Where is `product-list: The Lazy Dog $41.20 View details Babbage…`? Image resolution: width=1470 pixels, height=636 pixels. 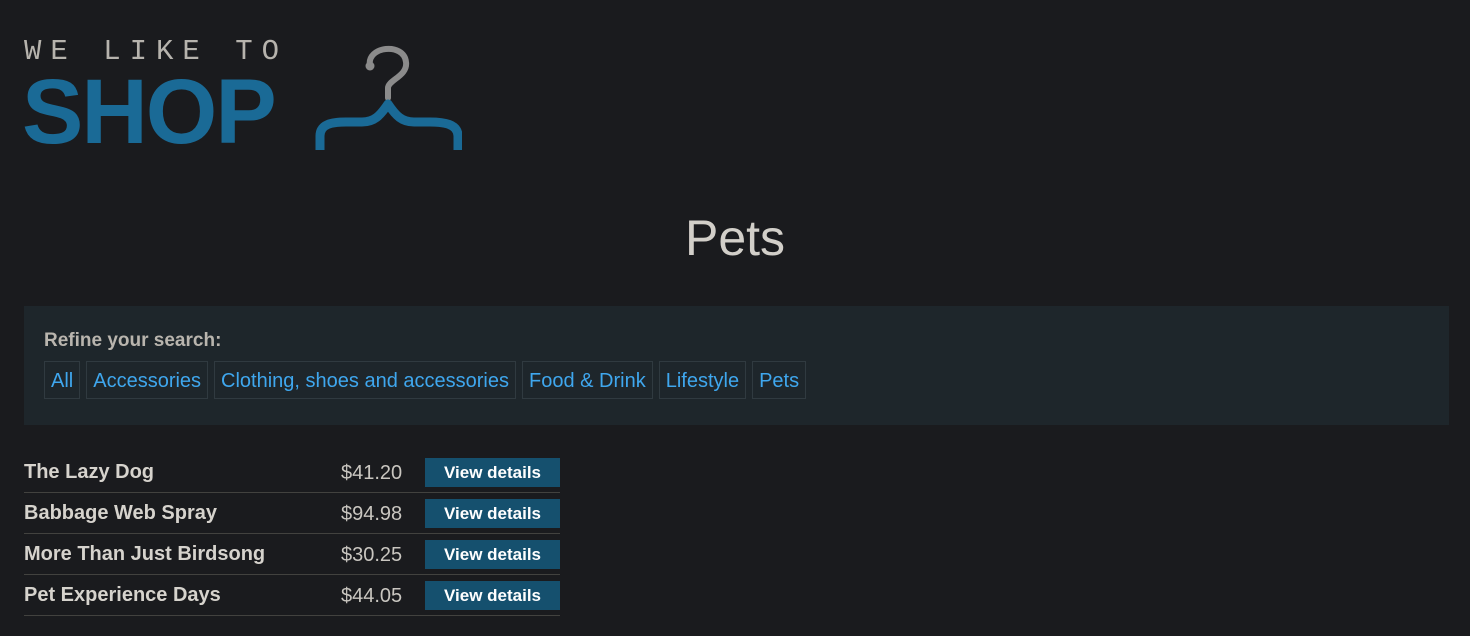 product-list: The Lazy Dog $41.20 View details Babbage… is located at coordinates (292, 534).